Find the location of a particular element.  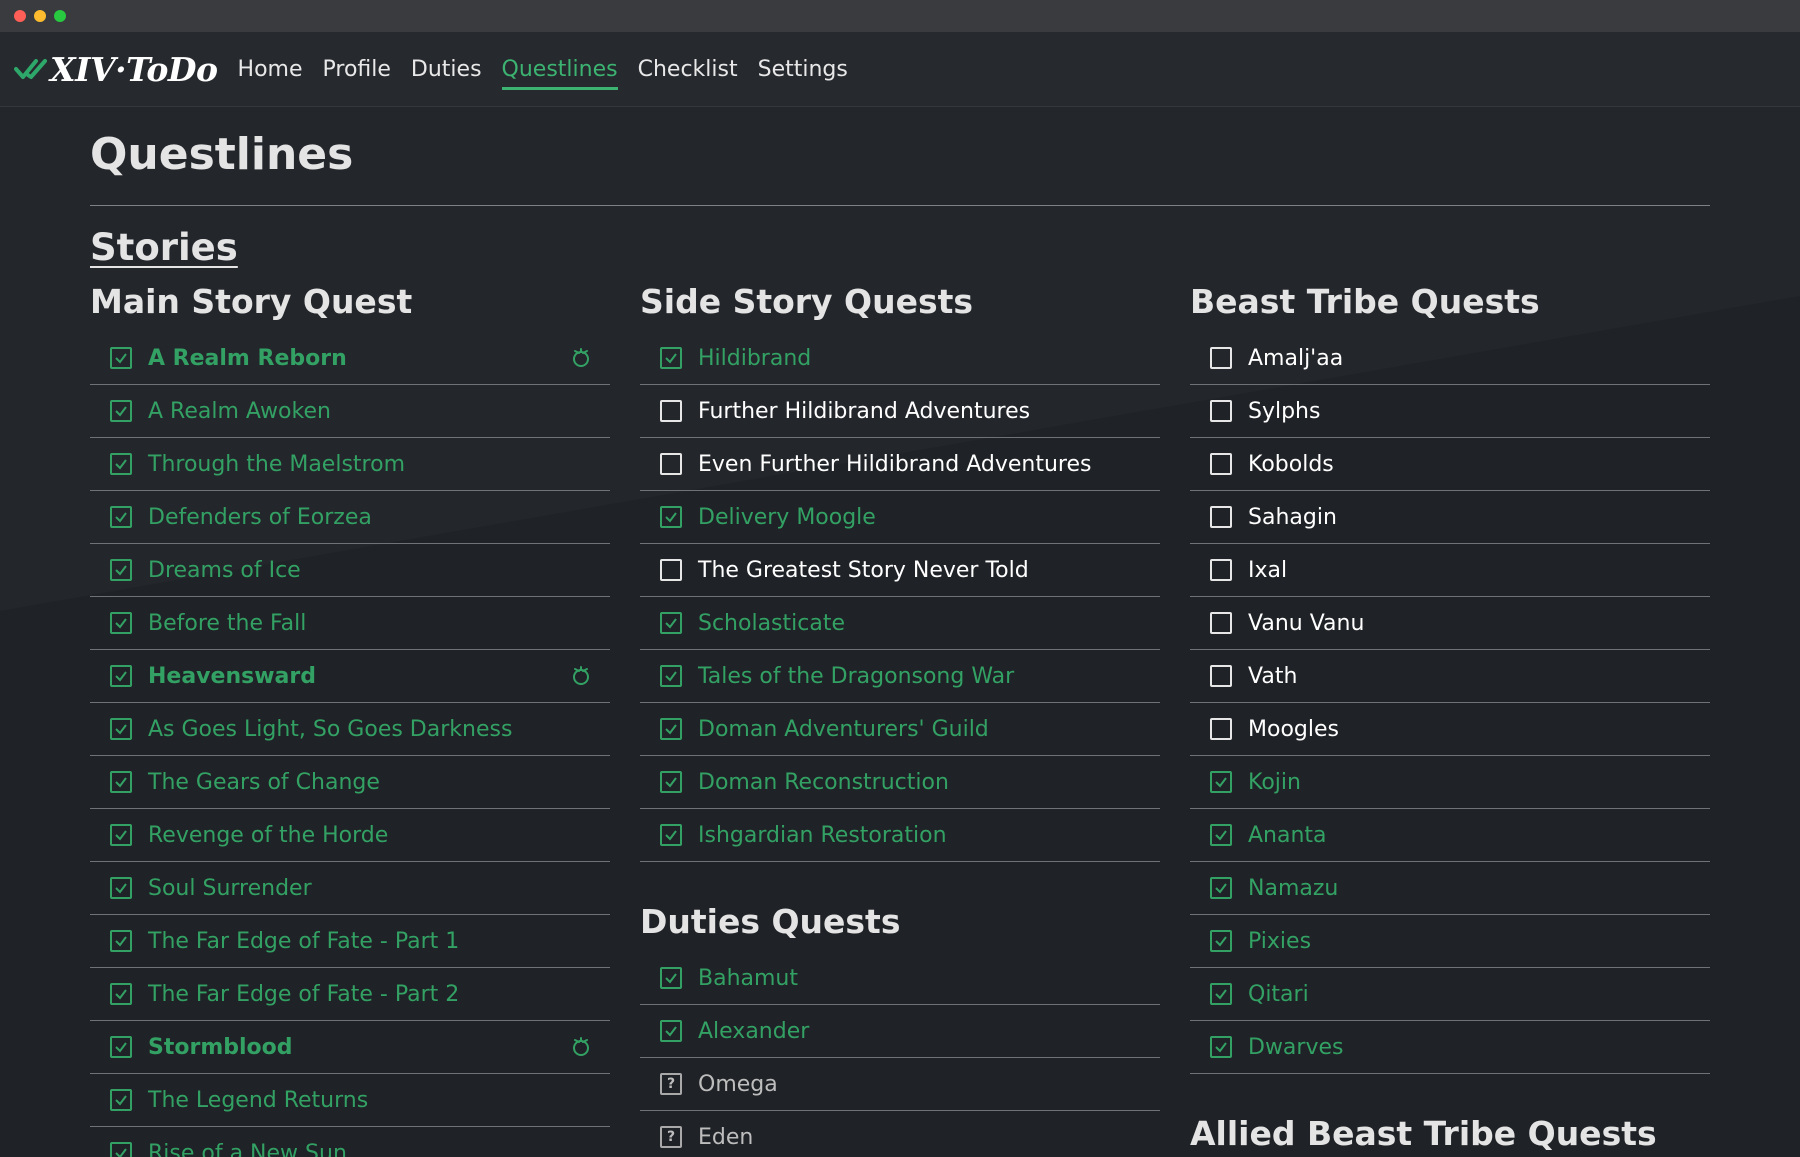

quest-item: Doman Adventurers' Guild is located at coordinates (900, 729).